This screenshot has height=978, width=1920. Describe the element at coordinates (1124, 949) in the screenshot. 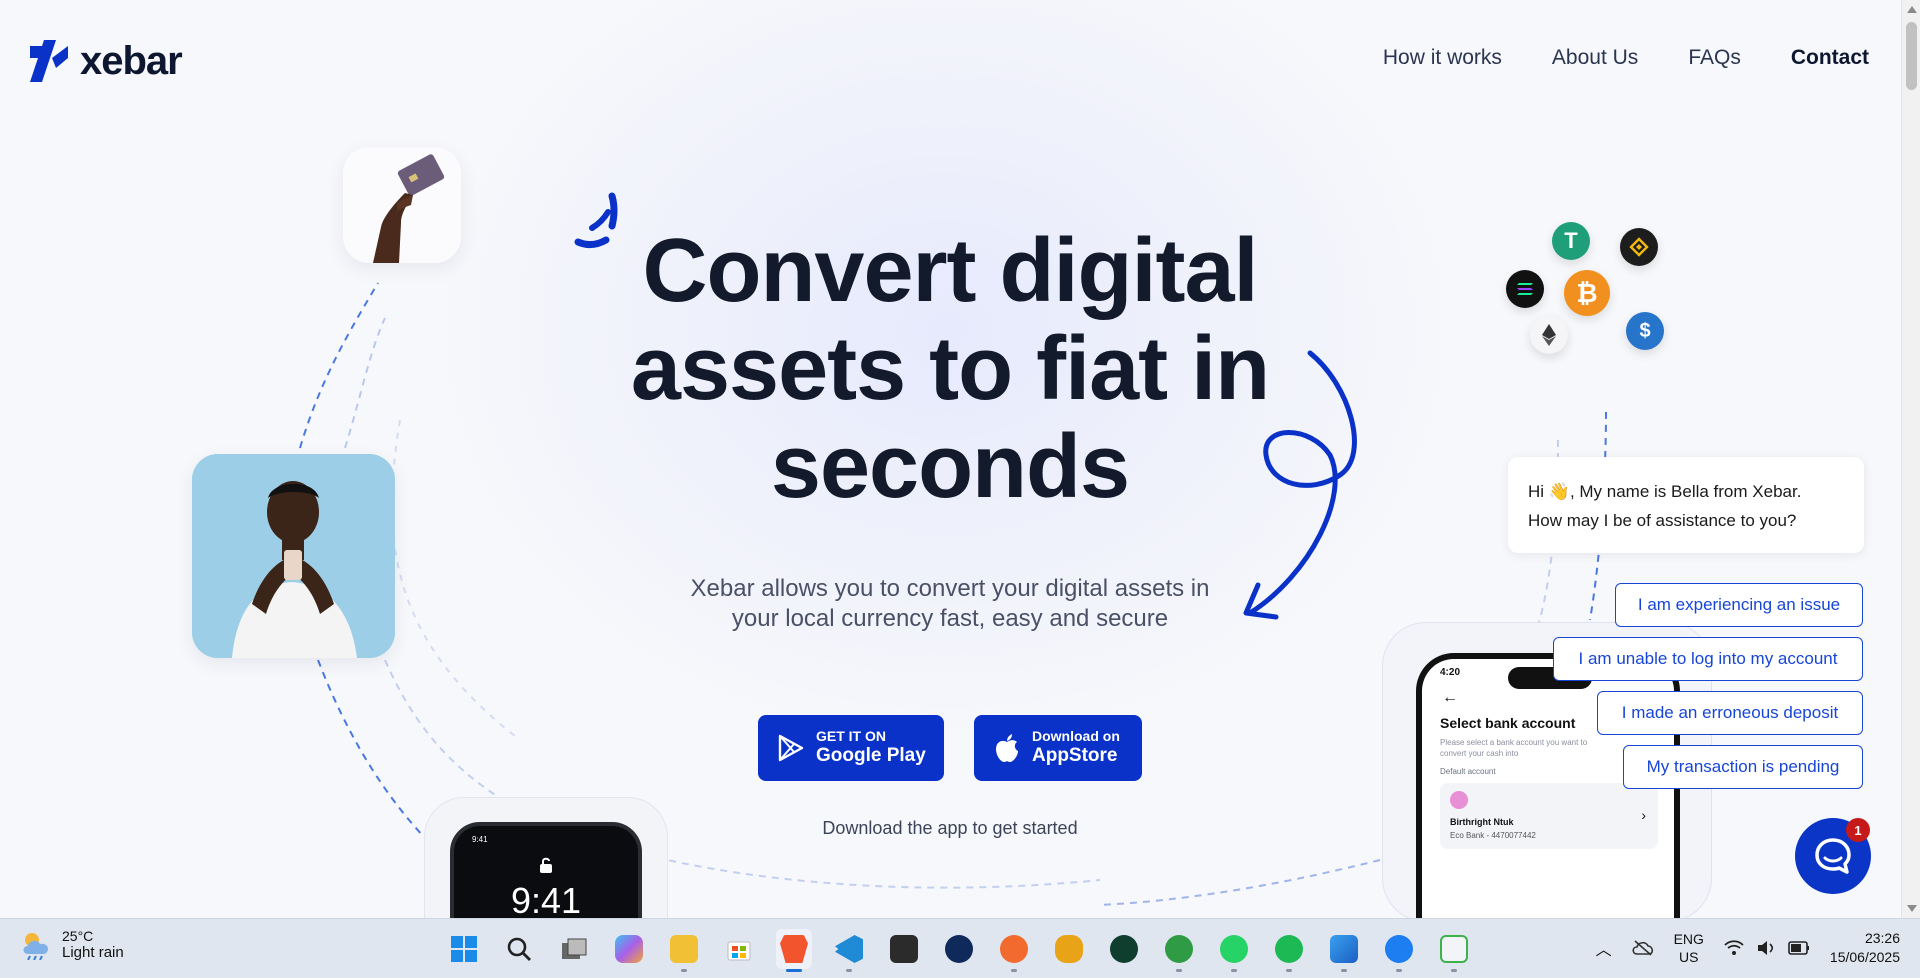

I see `mongodb-icon` at that location.